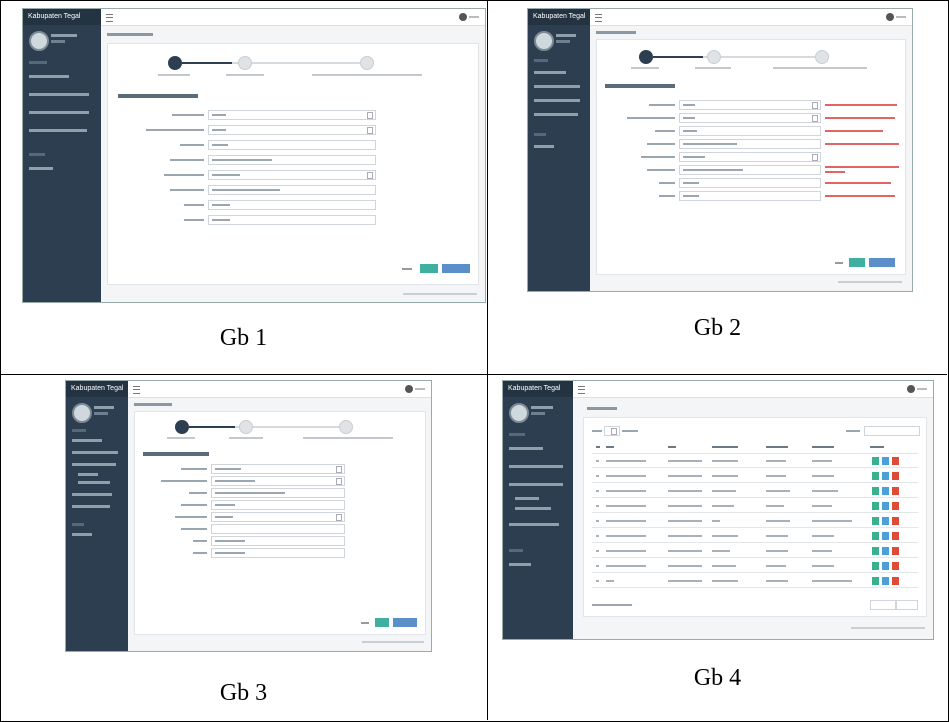  What do you see at coordinates (907, 605) in the screenshot?
I see `pagination-next` at bounding box center [907, 605].